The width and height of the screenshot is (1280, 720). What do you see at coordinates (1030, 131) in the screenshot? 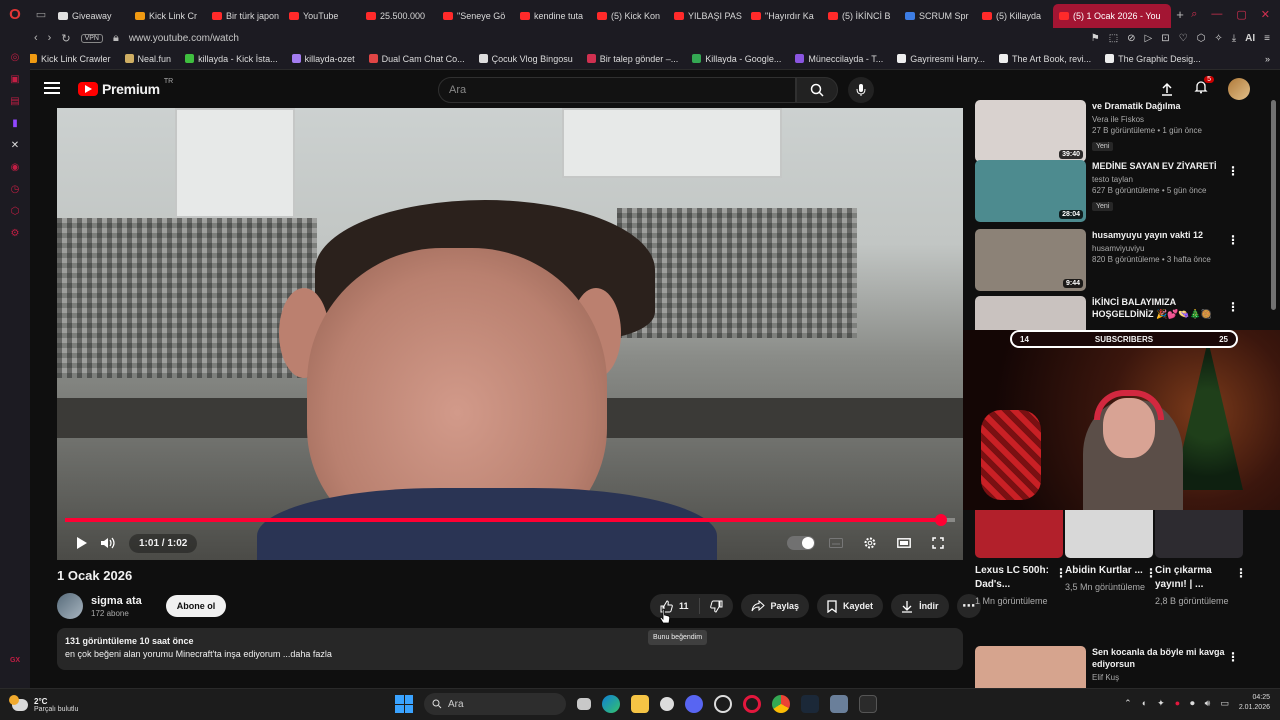
I see `video-thumbnail: 39:40` at bounding box center [1030, 131].